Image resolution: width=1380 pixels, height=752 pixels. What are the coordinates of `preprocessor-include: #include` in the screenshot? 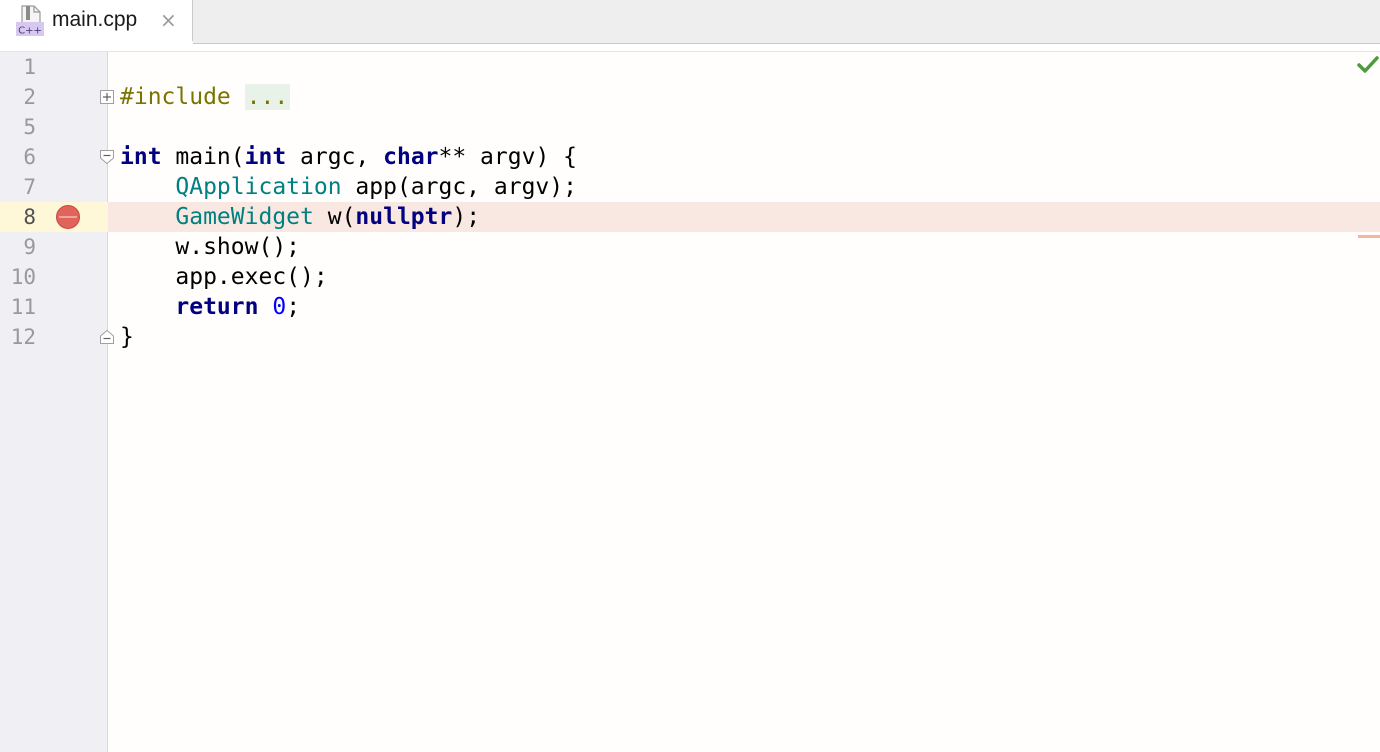 It's located at (175, 97).